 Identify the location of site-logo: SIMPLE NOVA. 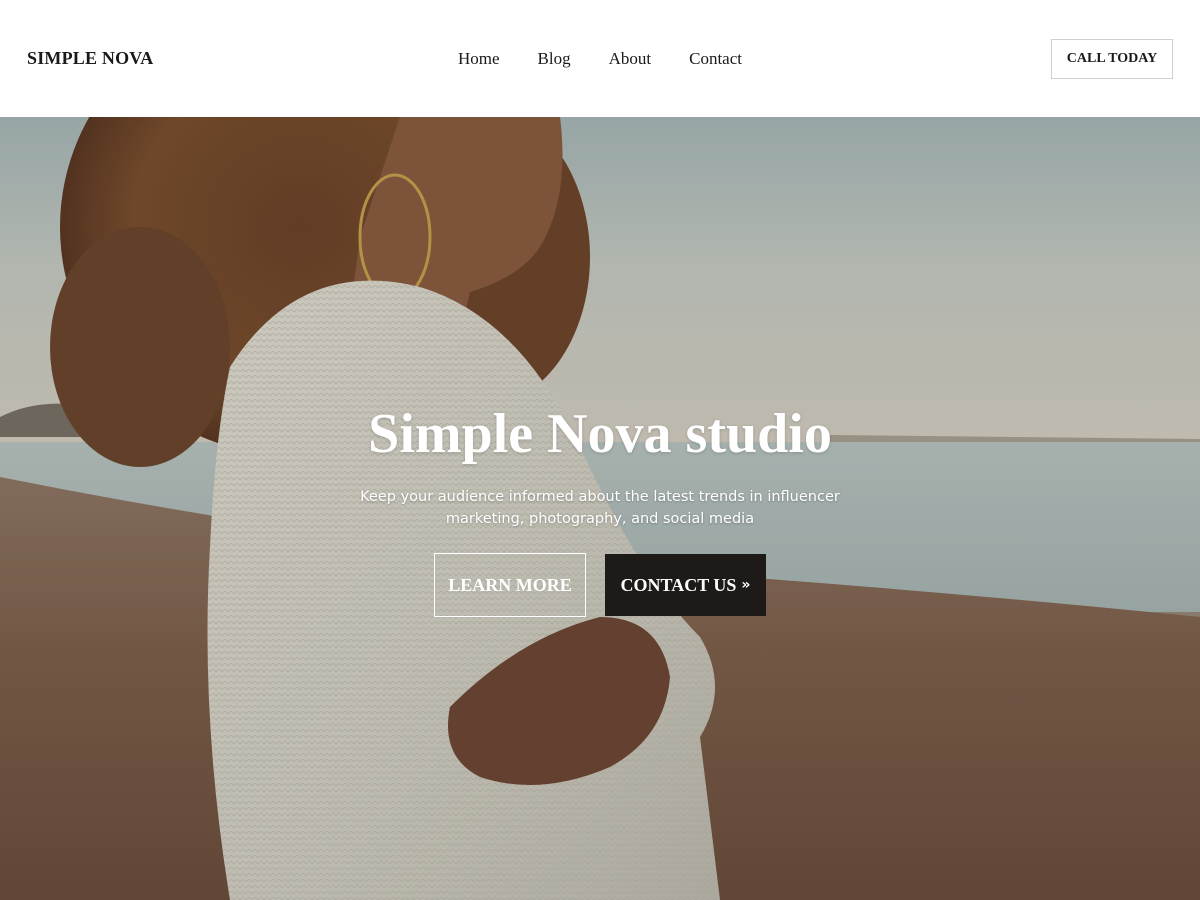
(90, 58).